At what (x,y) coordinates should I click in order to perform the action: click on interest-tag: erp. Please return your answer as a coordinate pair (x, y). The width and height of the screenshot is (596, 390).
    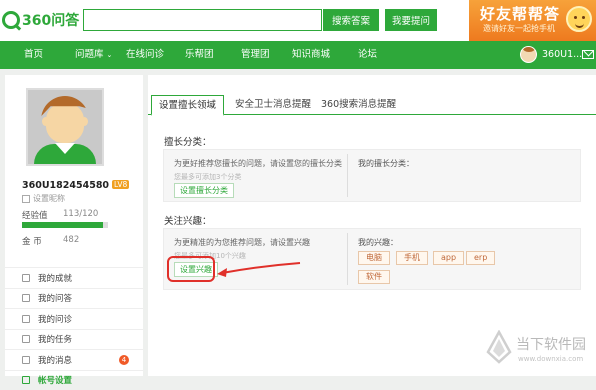
    Looking at the image, I should click on (480, 258).